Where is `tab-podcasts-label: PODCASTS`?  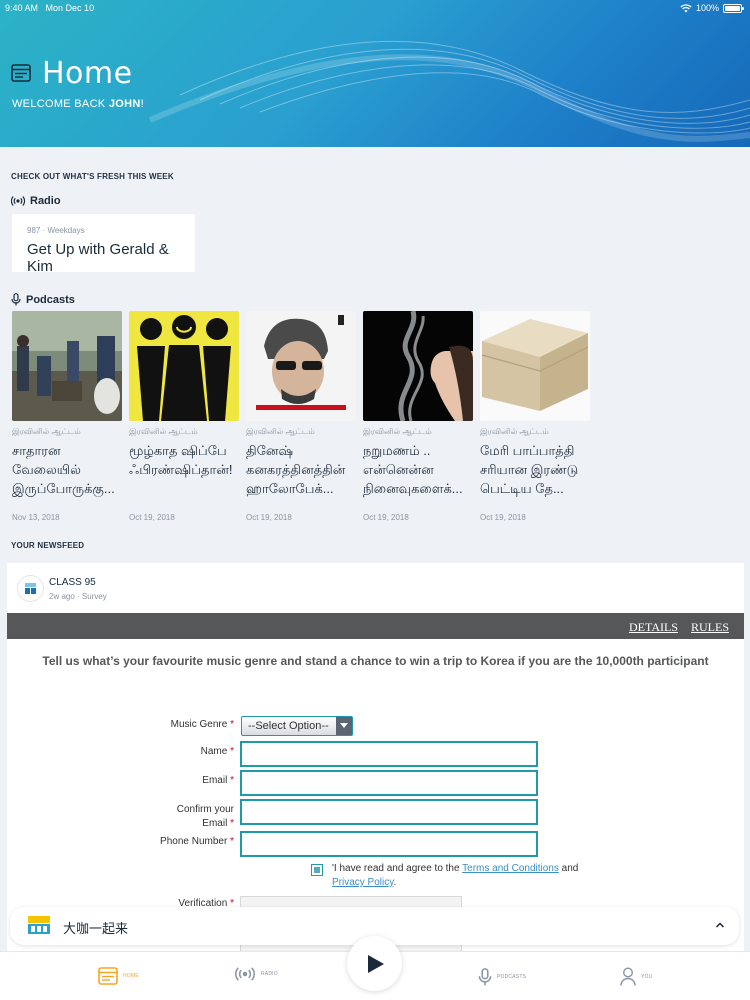
tab-podcasts-label: PODCASTS is located at coordinates (512, 977).